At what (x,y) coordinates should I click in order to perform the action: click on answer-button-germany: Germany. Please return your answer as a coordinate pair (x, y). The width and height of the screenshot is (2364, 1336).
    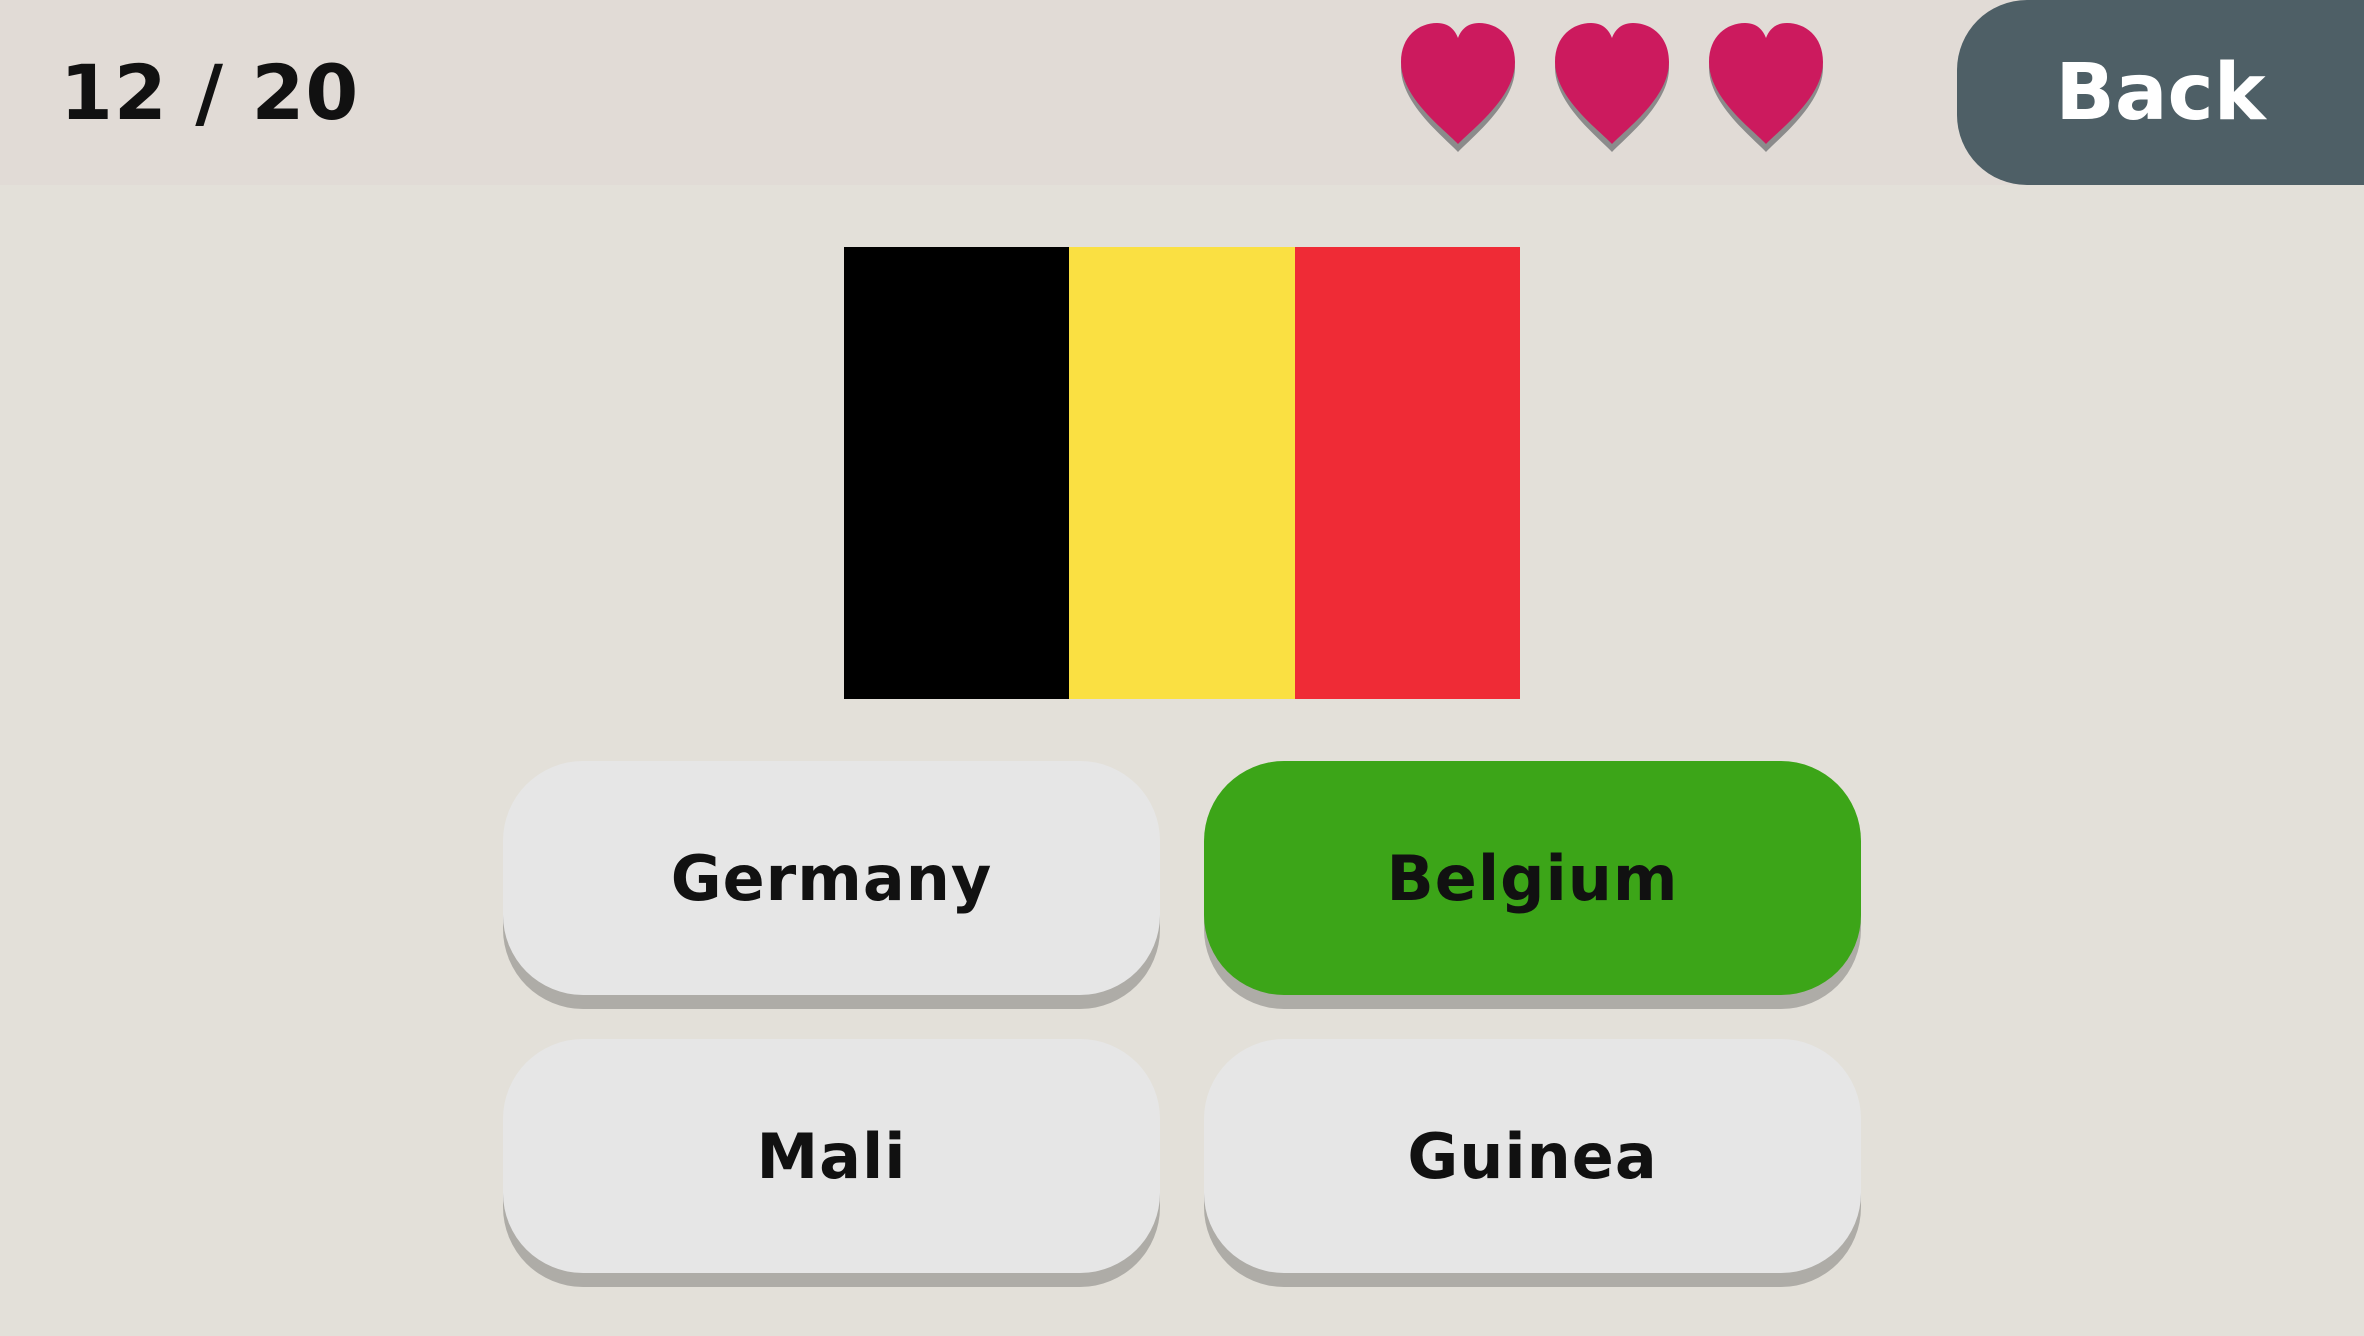
    Looking at the image, I should click on (831, 878).